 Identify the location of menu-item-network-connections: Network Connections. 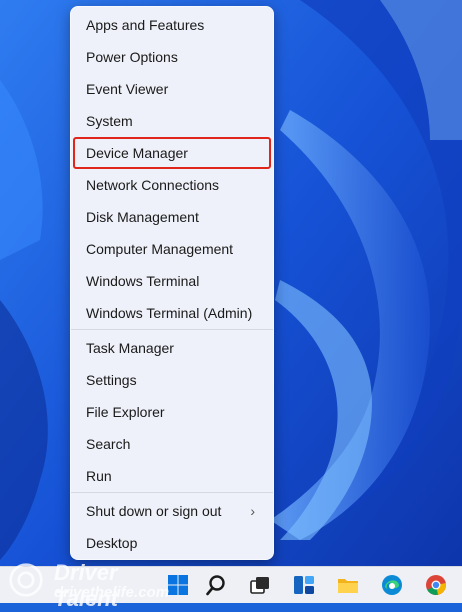
(172, 185).